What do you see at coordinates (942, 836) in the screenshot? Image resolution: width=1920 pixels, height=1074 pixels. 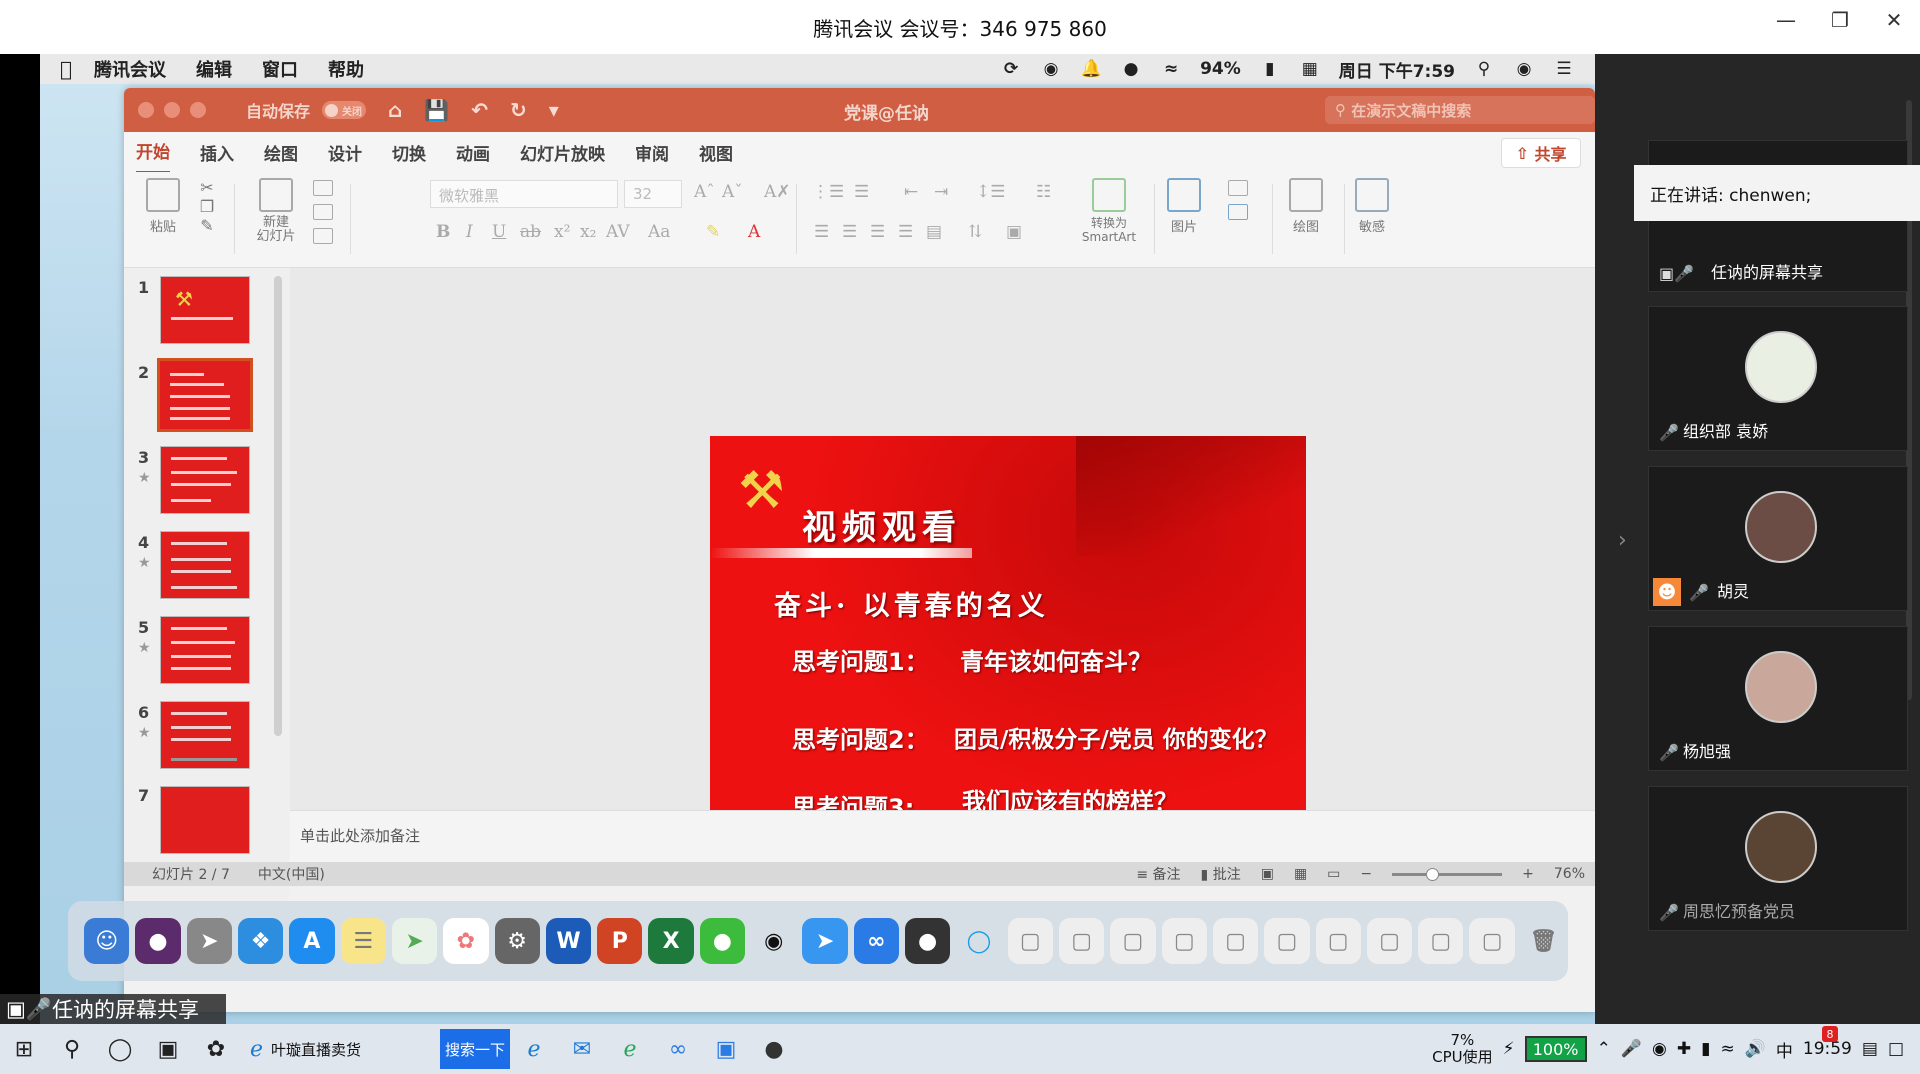 I see `notes-pane: 单击此处添加备注` at bounding box center [942, 836].